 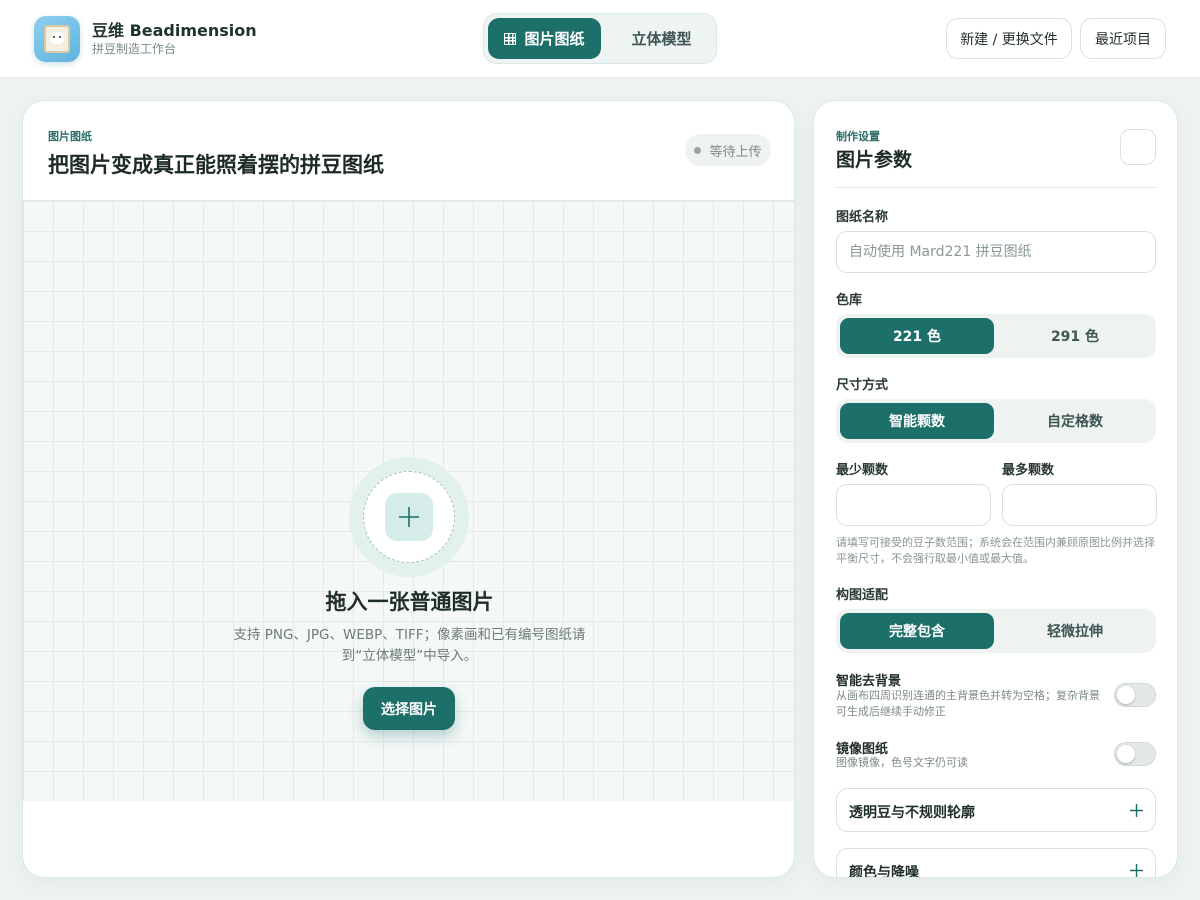 I want to click on remove-bg-desc: 从画布四周识别连通的主背景色并转为空格；复杂背景可生成后继续手动修正, so click(x=968, y=703).